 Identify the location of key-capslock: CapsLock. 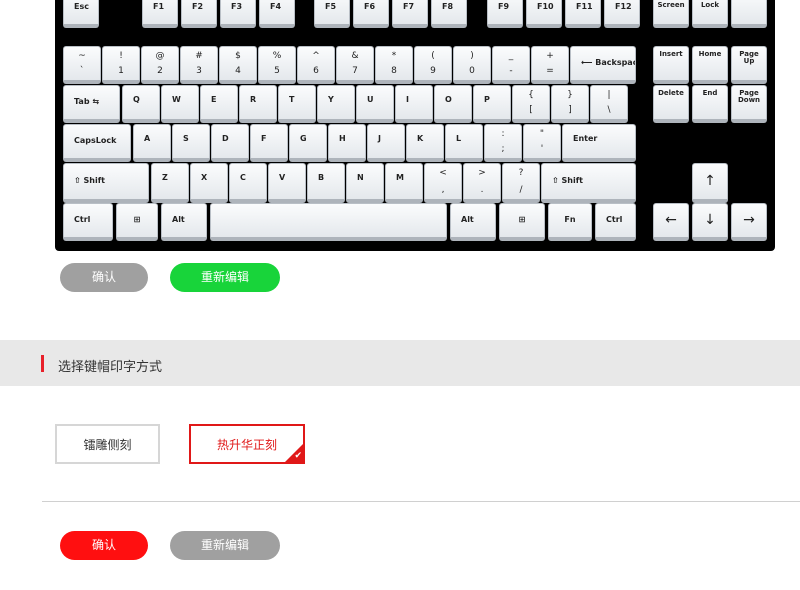
(97, 143).